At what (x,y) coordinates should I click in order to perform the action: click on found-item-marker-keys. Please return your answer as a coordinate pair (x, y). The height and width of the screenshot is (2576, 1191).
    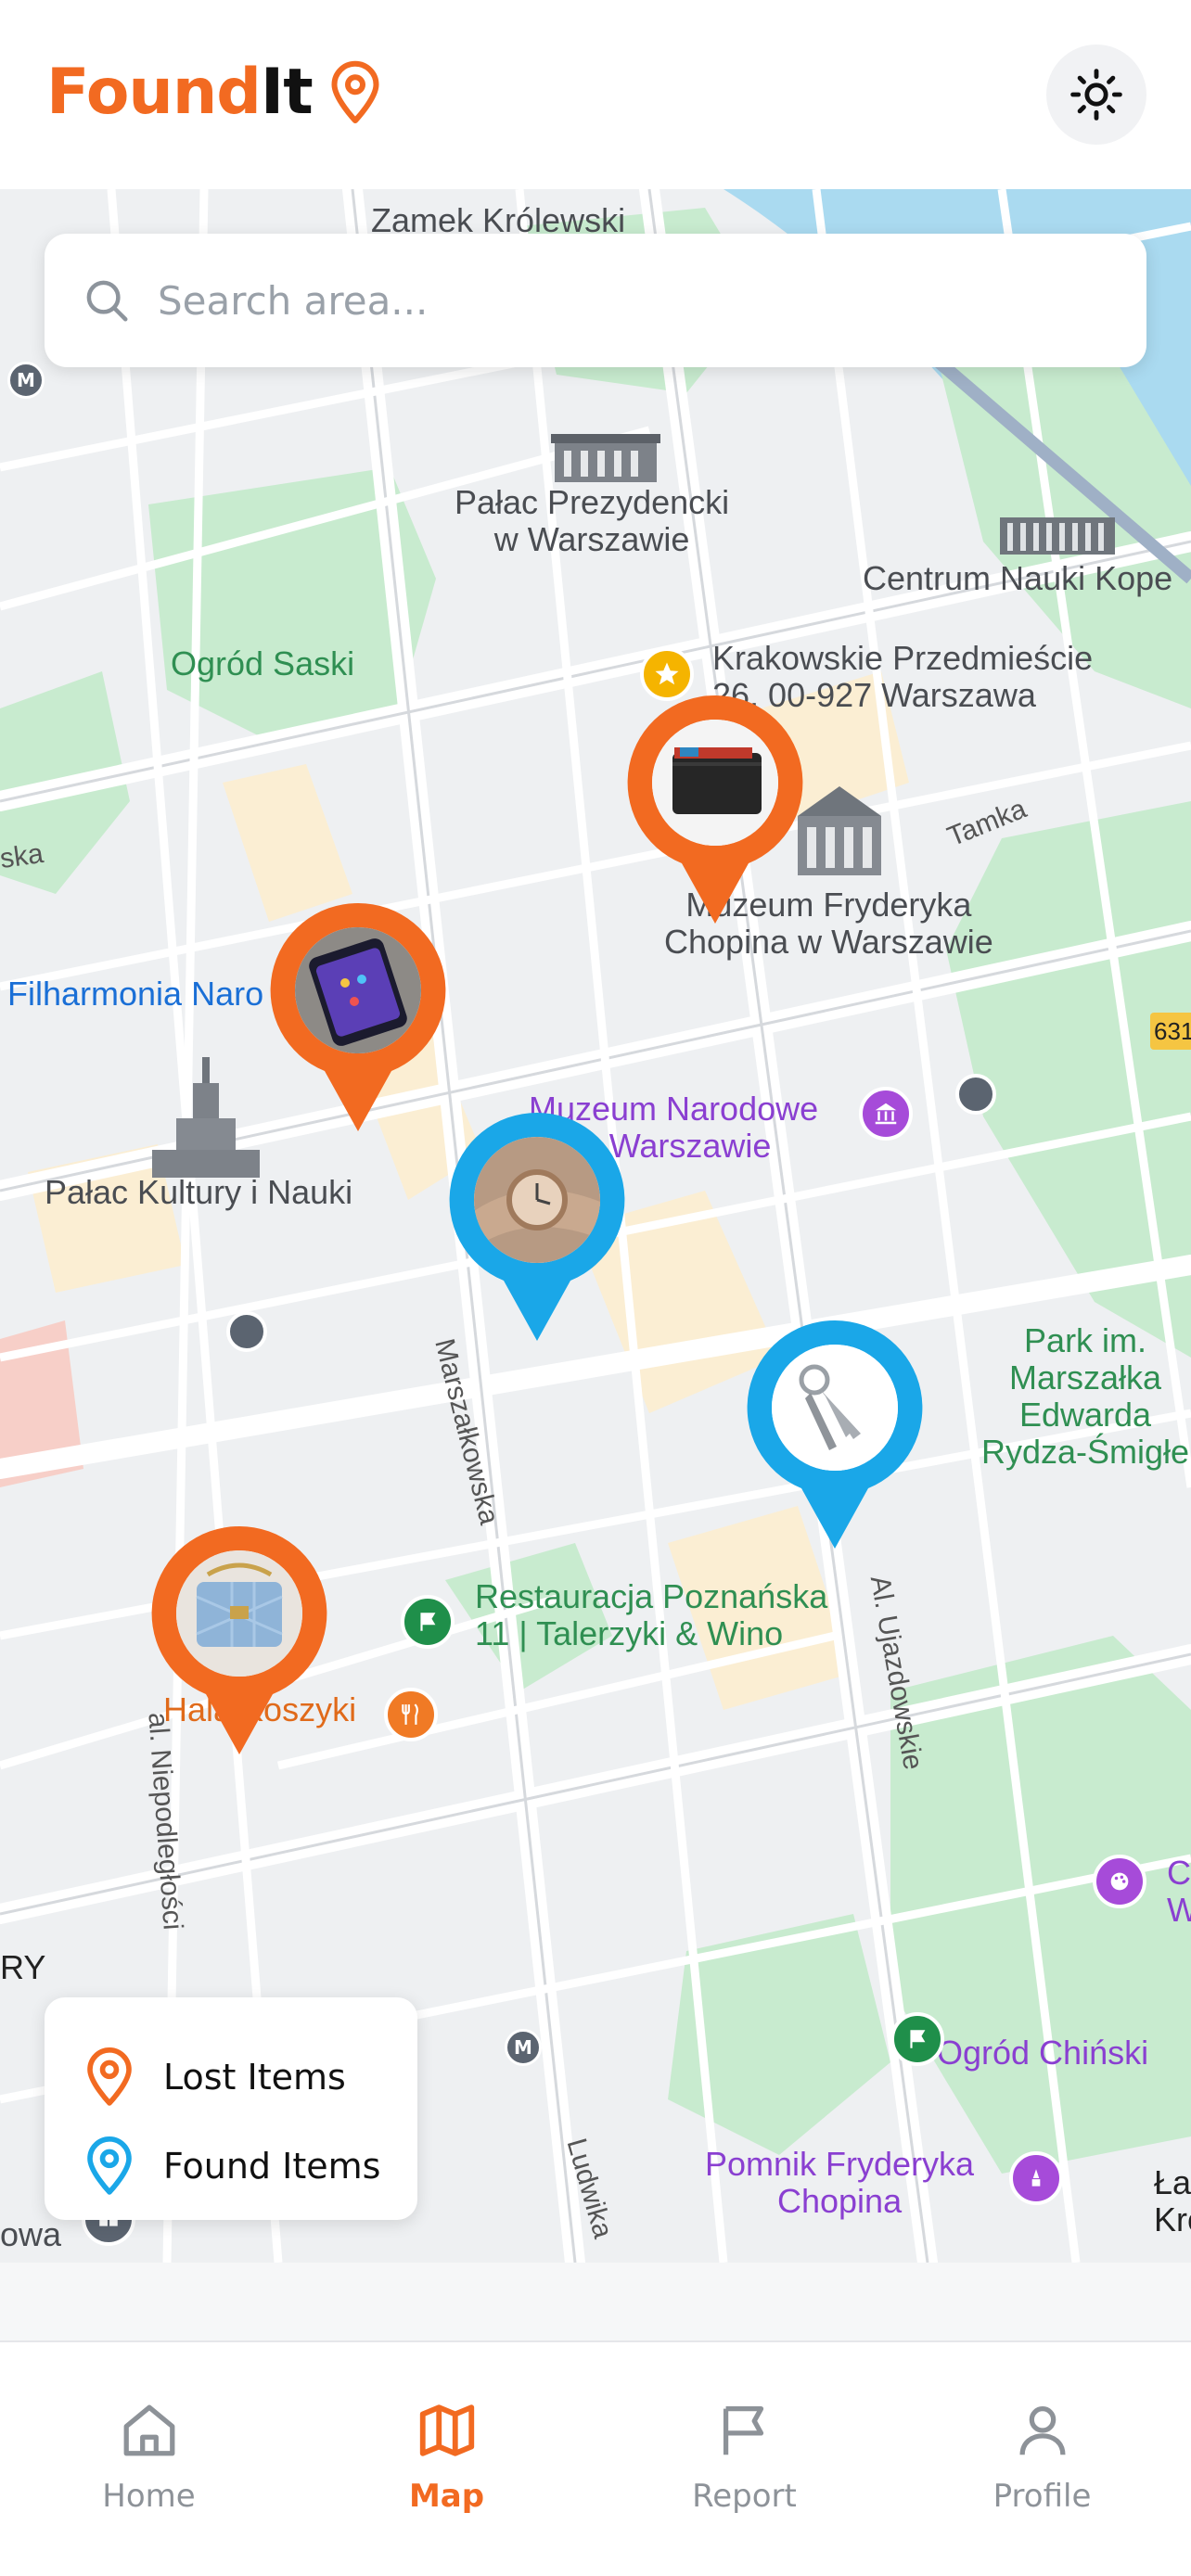
    Looking at the image, I should click on (835, 1438).